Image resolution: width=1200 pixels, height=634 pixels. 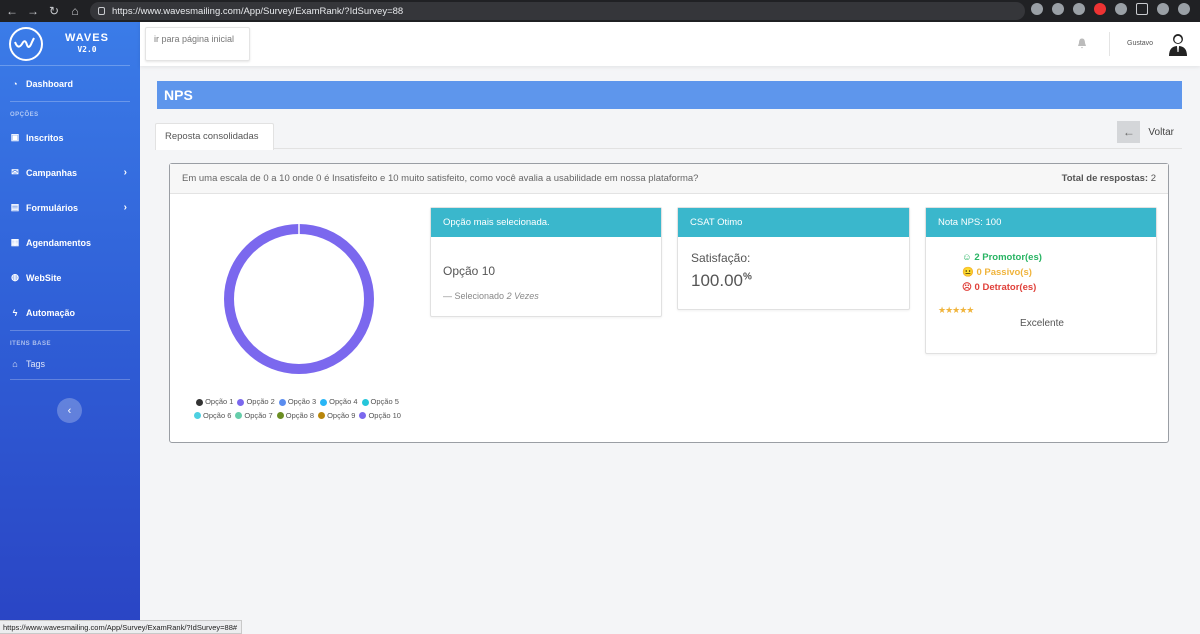 I want to click on legend-label: Opção 5, so click(x=384, y=401).